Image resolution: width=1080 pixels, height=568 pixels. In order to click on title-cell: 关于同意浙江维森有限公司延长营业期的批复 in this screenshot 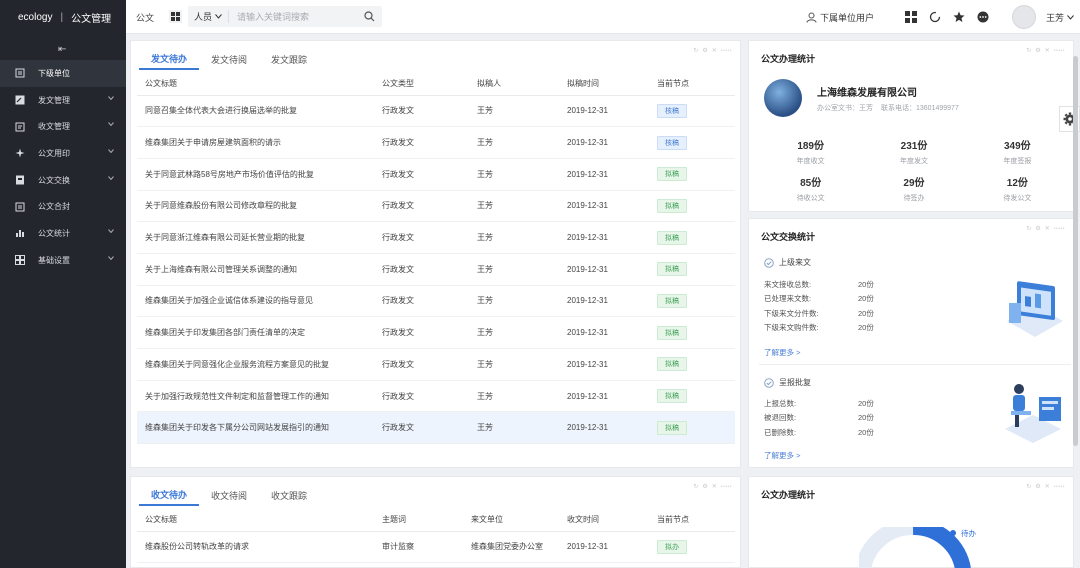, I will do `click(255, 237)`.